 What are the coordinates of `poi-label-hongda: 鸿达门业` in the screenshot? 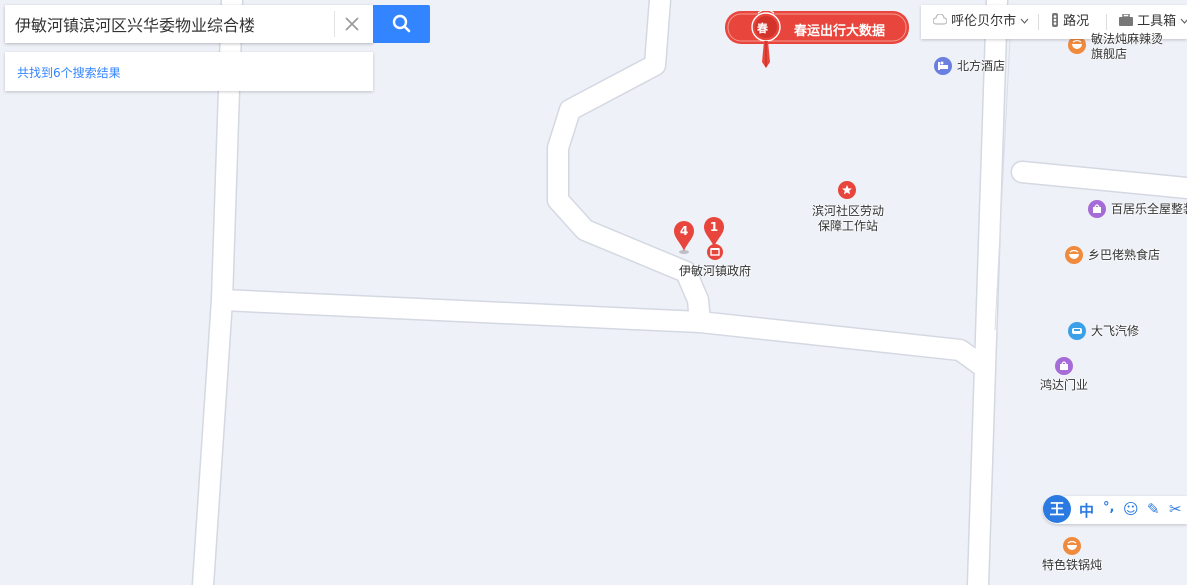 It's located at (1064, 385).